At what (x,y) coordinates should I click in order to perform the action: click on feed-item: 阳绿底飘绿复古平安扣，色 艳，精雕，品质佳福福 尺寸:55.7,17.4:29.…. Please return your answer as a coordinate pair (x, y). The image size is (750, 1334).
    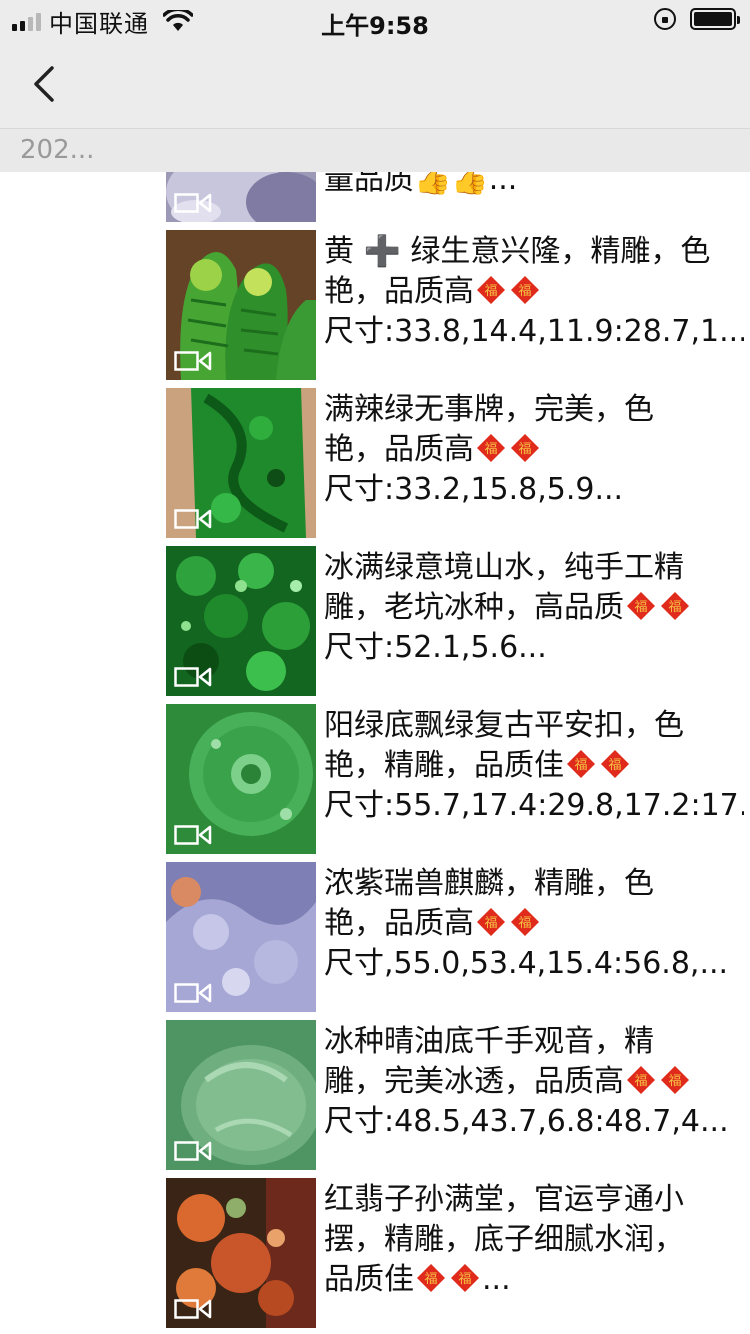
    Looking at the image, I should click on (458, 779).